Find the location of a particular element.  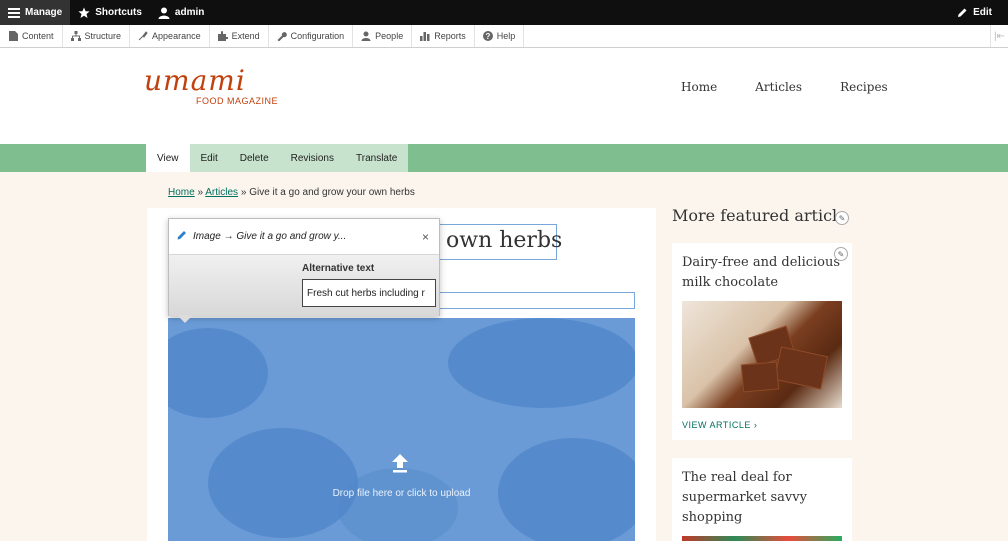

toolbar-edit-label: Edit is located at coordinates (982, 12).